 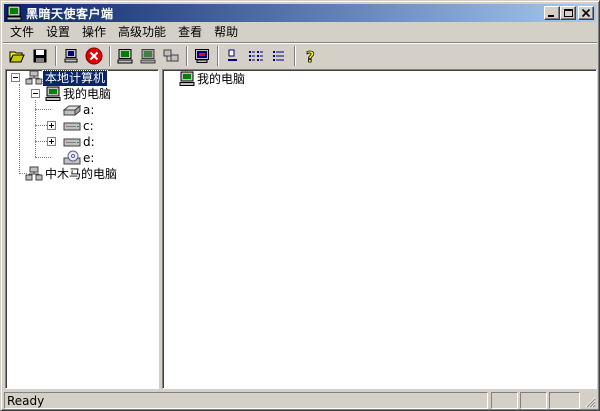 I want to click on resize-grip-icon, so click(x=590, y=402).